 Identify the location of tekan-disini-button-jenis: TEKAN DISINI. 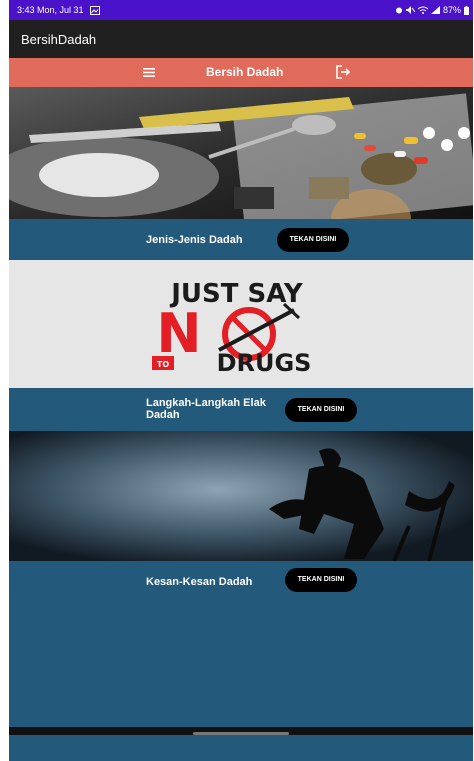
(313, 240).